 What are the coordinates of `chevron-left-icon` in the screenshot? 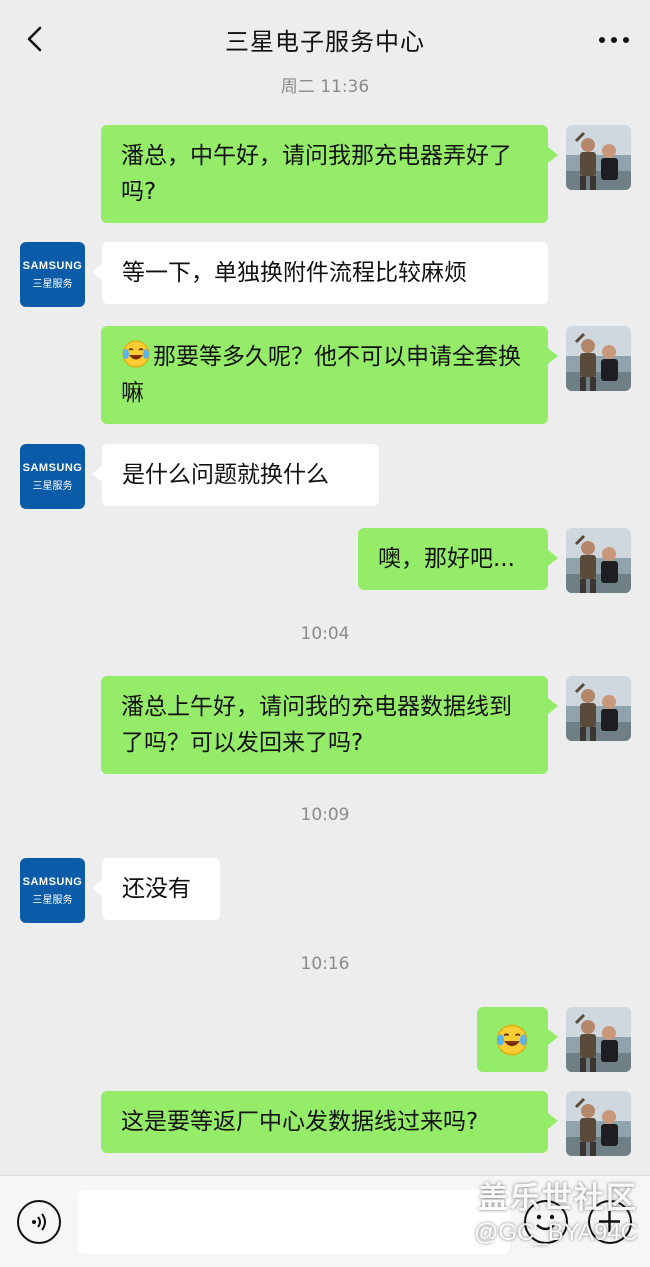 It's located at (37, 39).